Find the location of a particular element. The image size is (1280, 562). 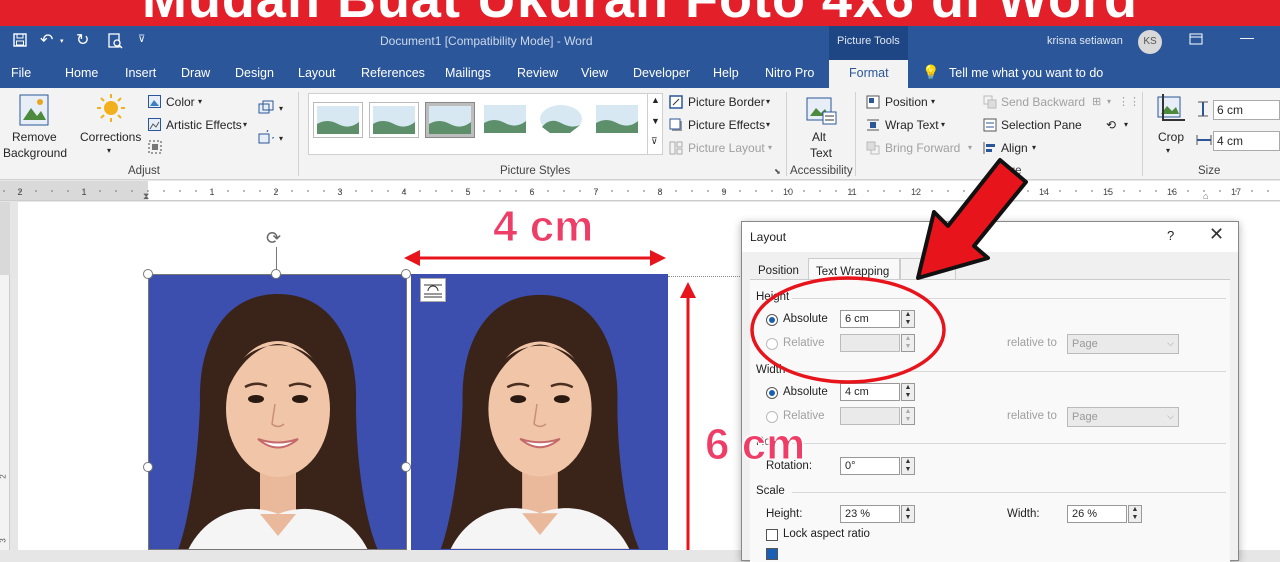

send-backward-button: Send Backward is located at coordinates (1043, 102).